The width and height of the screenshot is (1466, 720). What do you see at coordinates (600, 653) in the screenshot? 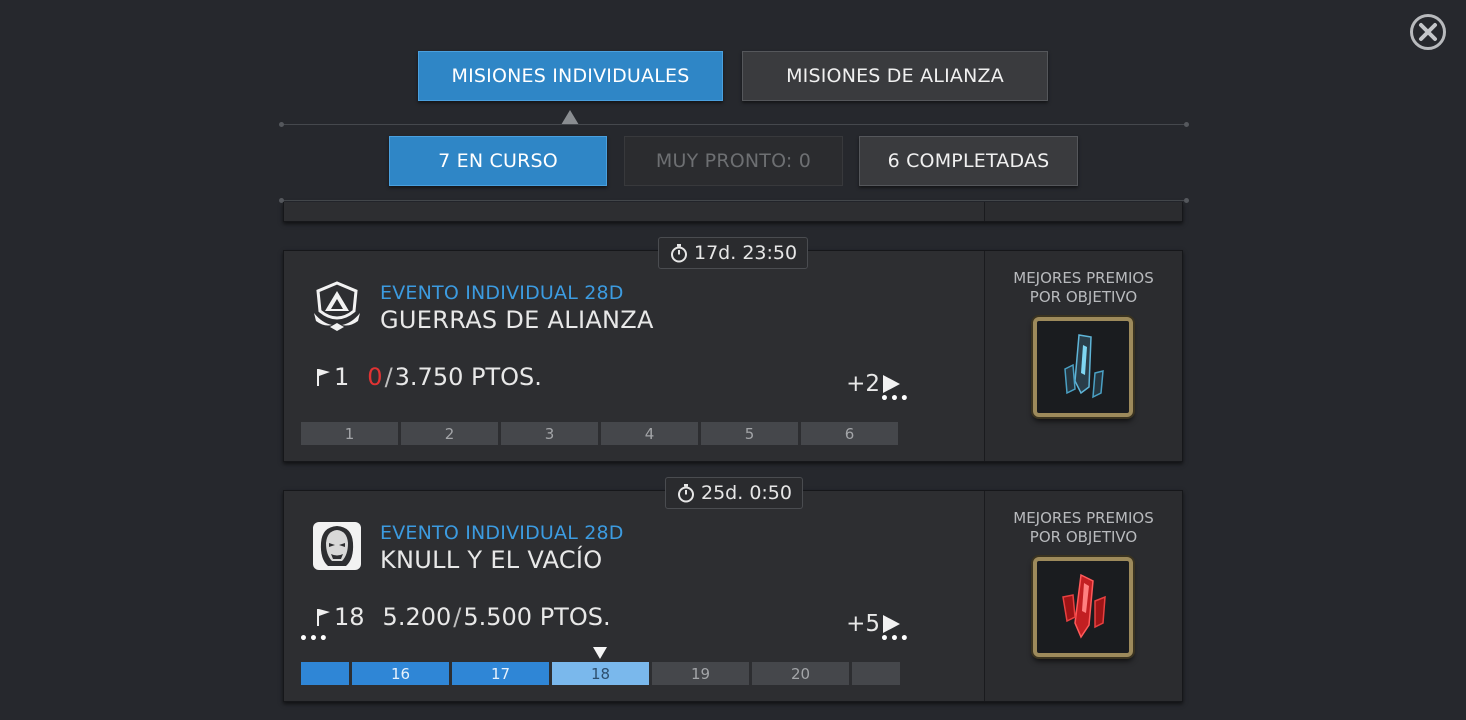
I see `current-milestone-marker-icon` at bounding box center [600, 653].